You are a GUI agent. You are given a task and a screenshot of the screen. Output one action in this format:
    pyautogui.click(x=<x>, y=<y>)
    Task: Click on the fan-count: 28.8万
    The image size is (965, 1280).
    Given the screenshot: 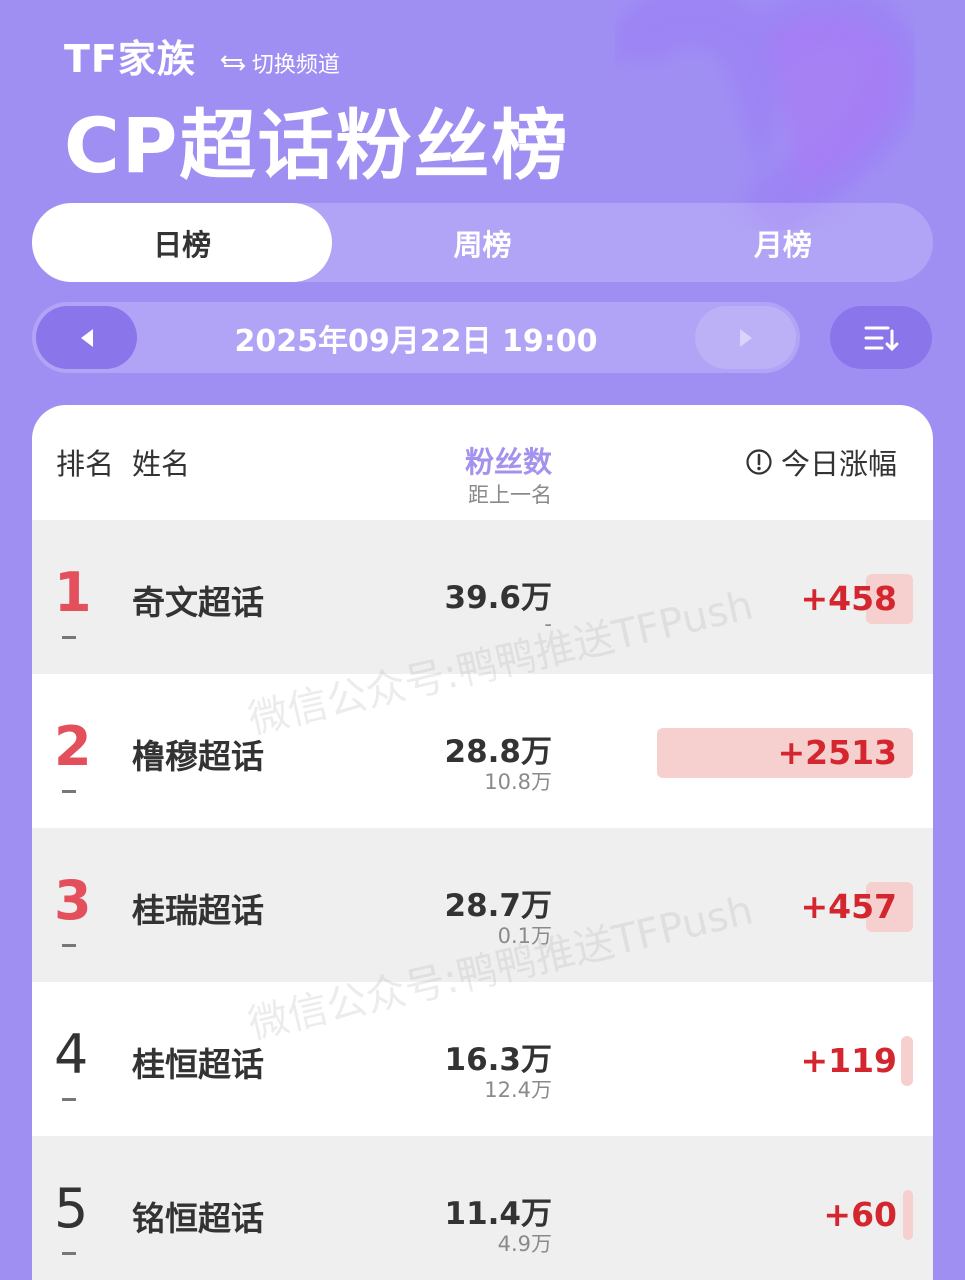 What is the action you would take?
    pyautogui.click(x=498, y=752)
    